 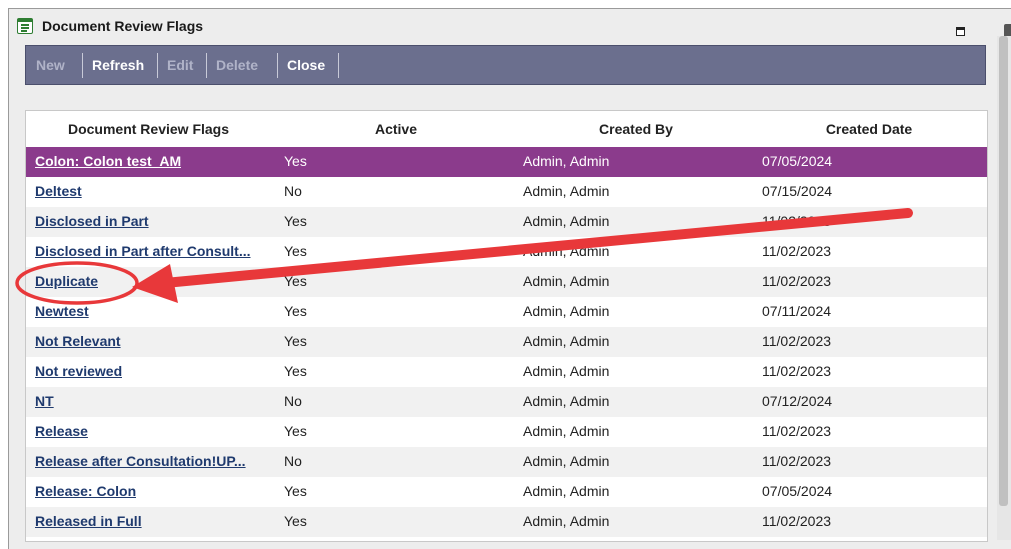 What do you see at coordinates (58, 191) in the screenshot?
I see `flag-name-link: Deltest` at bounding box center [58, 191].